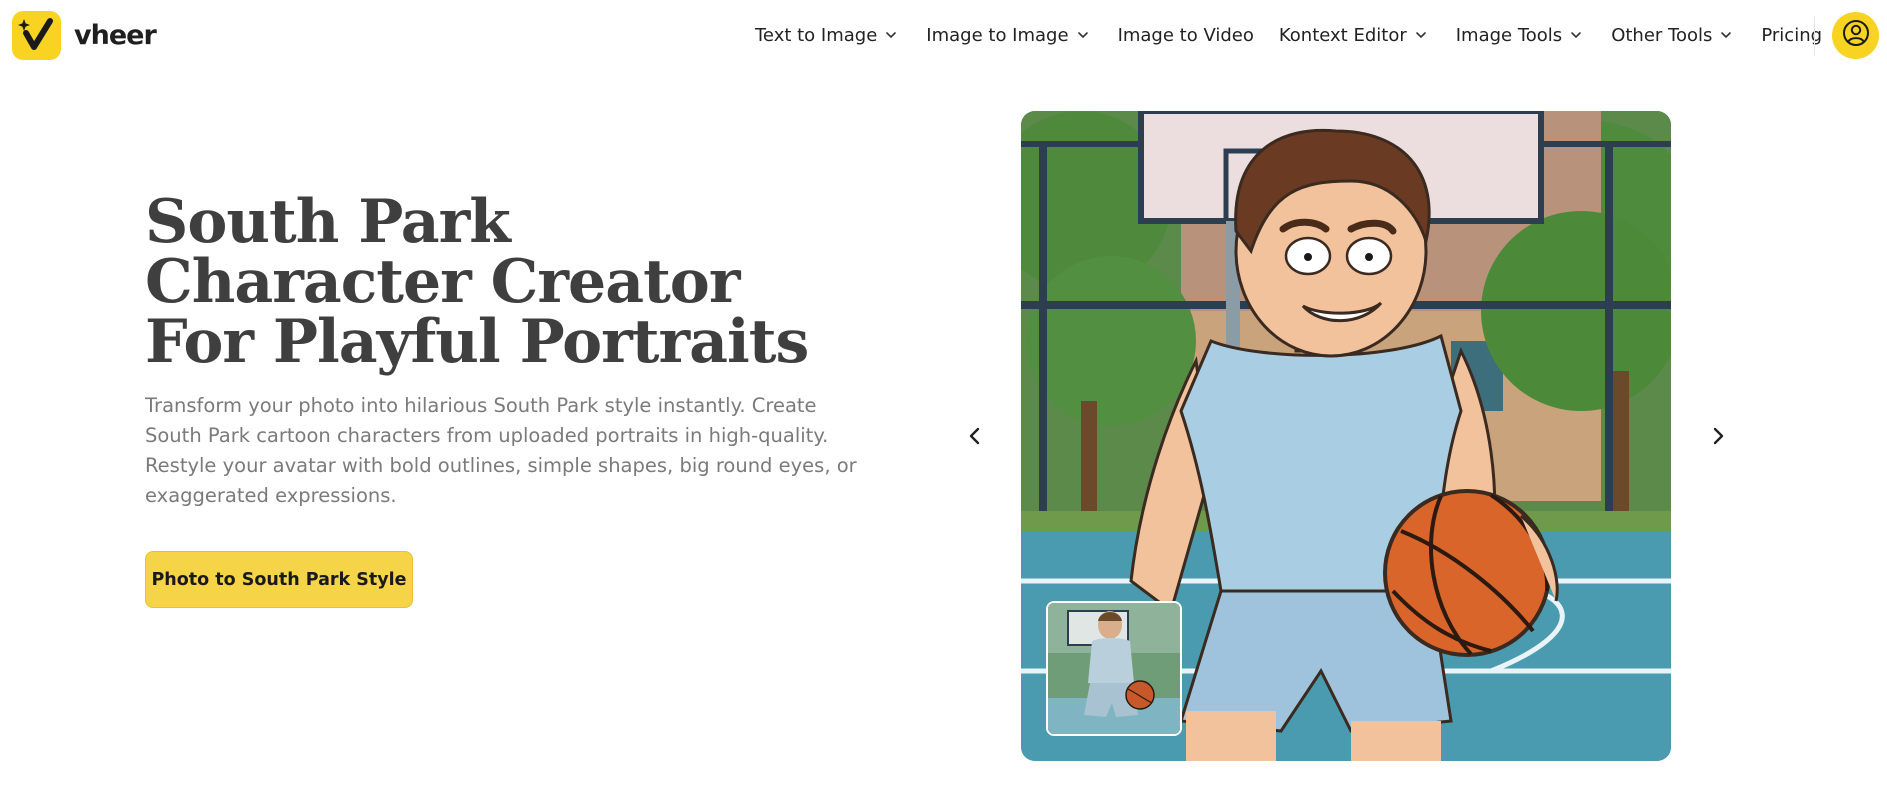 This screenshot has width=1887, height=787. I want to click on chevron-right-icon, so click(1718, 439).